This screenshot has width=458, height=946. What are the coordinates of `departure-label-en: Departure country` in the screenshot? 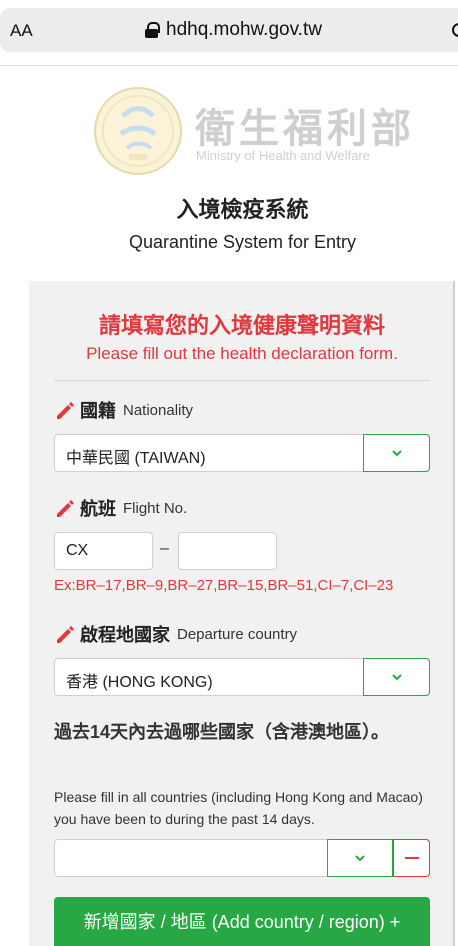 It's located at (237, 634).